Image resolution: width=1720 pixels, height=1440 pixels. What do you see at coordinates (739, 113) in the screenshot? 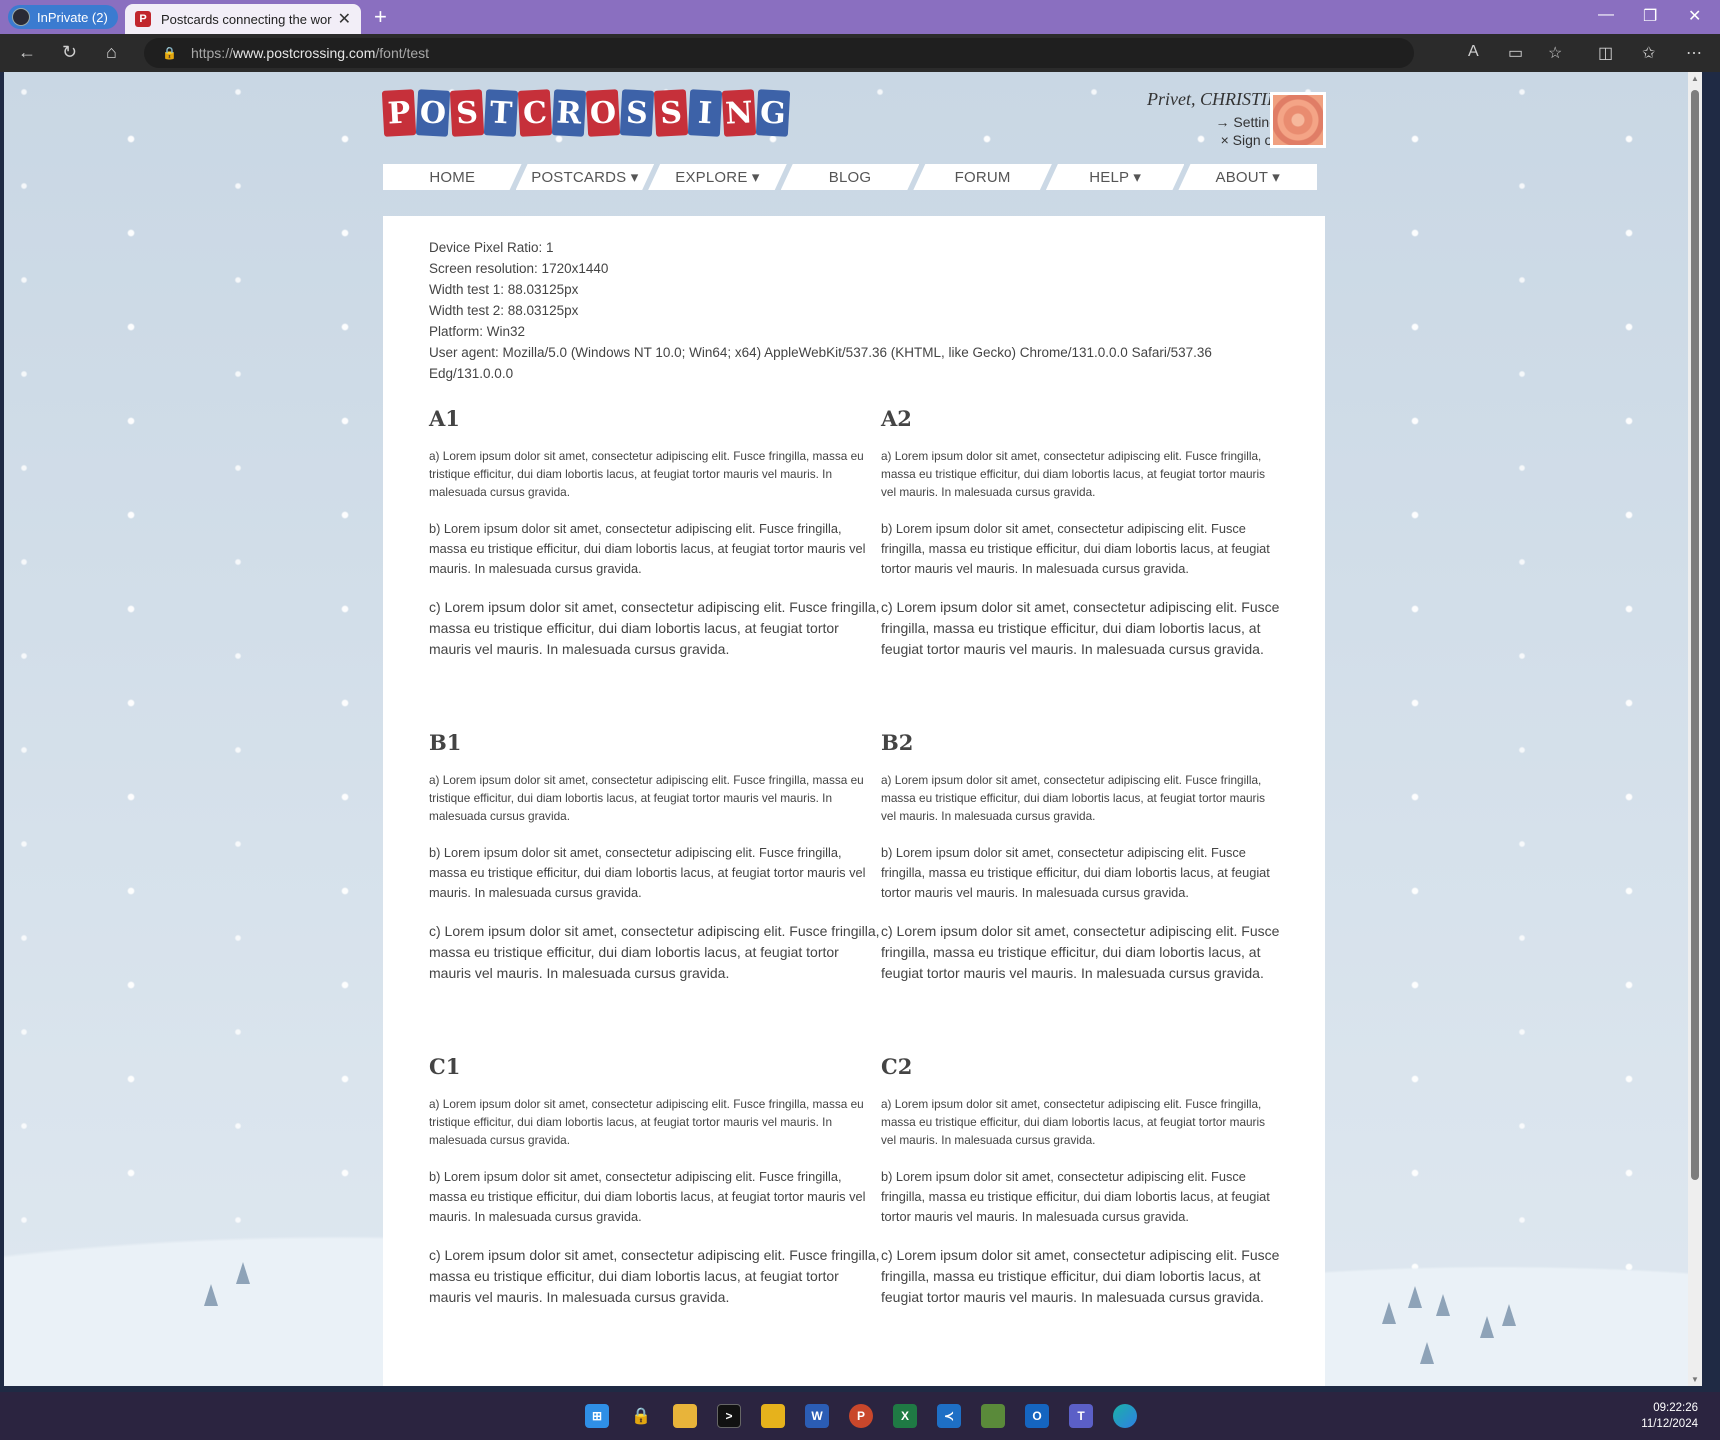
I see `logo-letter: N` at bounding box center [739, 113].